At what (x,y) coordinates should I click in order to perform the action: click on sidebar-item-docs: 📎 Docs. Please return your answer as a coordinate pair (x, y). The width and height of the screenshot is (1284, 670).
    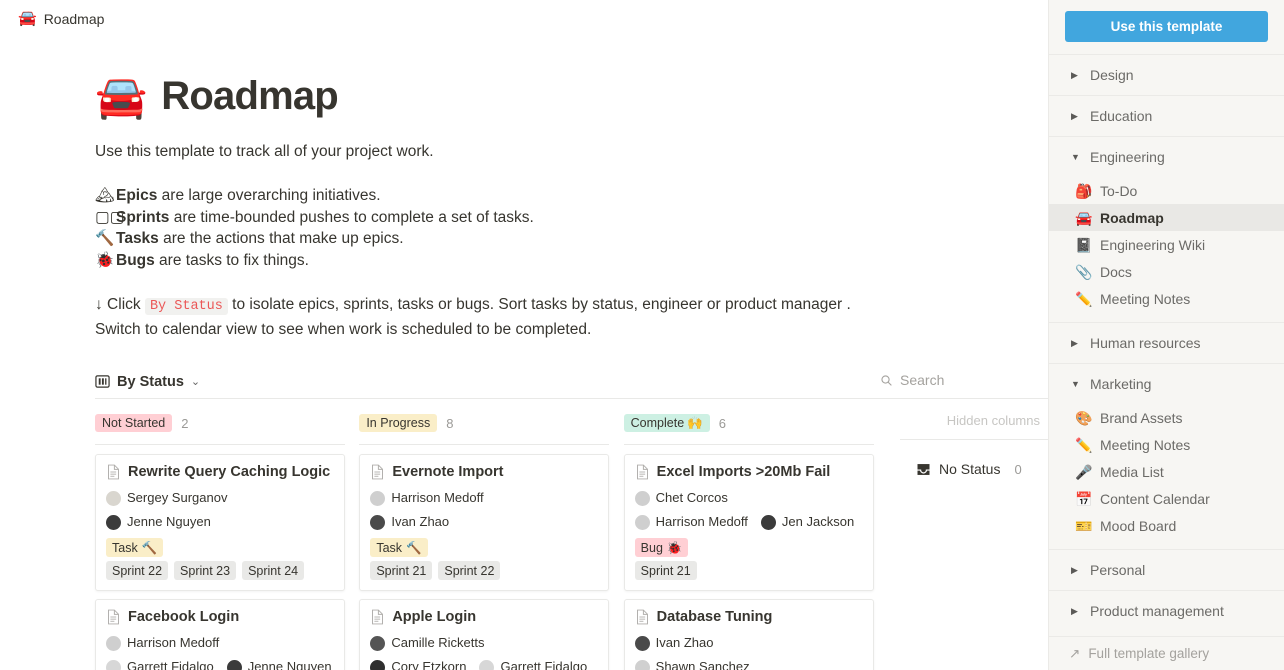
    Looking at the image, I should click on (1166, 271).